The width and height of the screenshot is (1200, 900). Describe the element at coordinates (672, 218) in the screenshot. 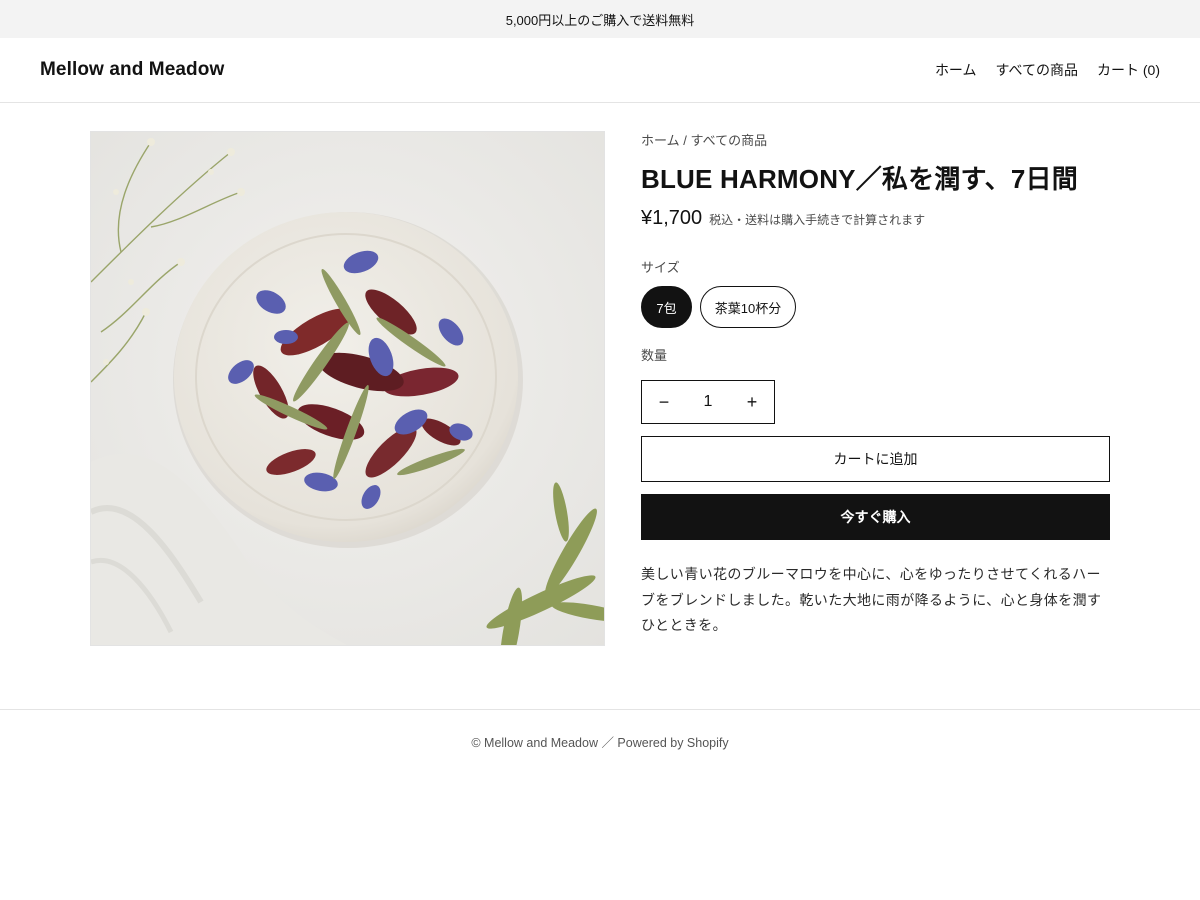

I see `product-price: ¥1,700` at that location.